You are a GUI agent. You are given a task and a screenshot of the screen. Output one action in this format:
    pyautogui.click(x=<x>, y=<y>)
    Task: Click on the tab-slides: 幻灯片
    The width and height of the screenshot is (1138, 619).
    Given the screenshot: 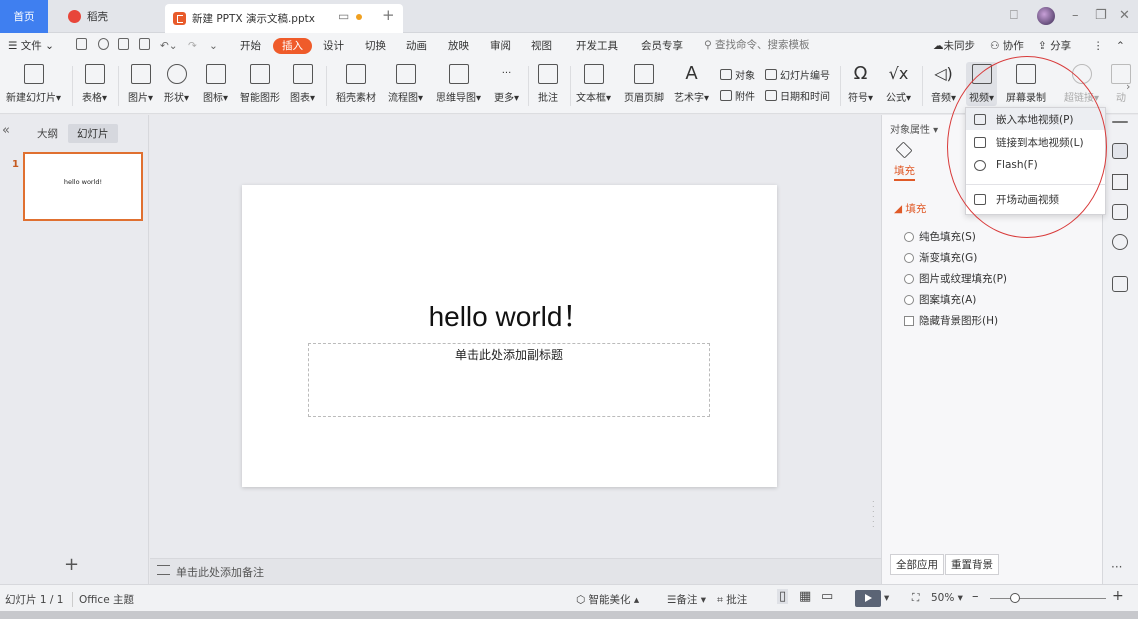 What is the action you would take?
    pyautogui.click(x=93, y=133)
    